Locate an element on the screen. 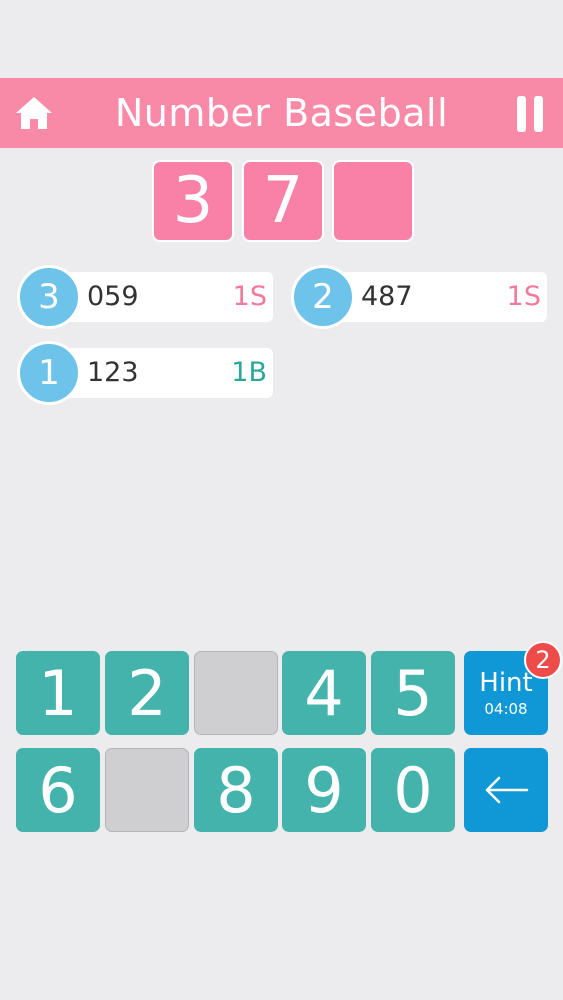  page-title: Number Baseball is located at coordinates (281, 113).